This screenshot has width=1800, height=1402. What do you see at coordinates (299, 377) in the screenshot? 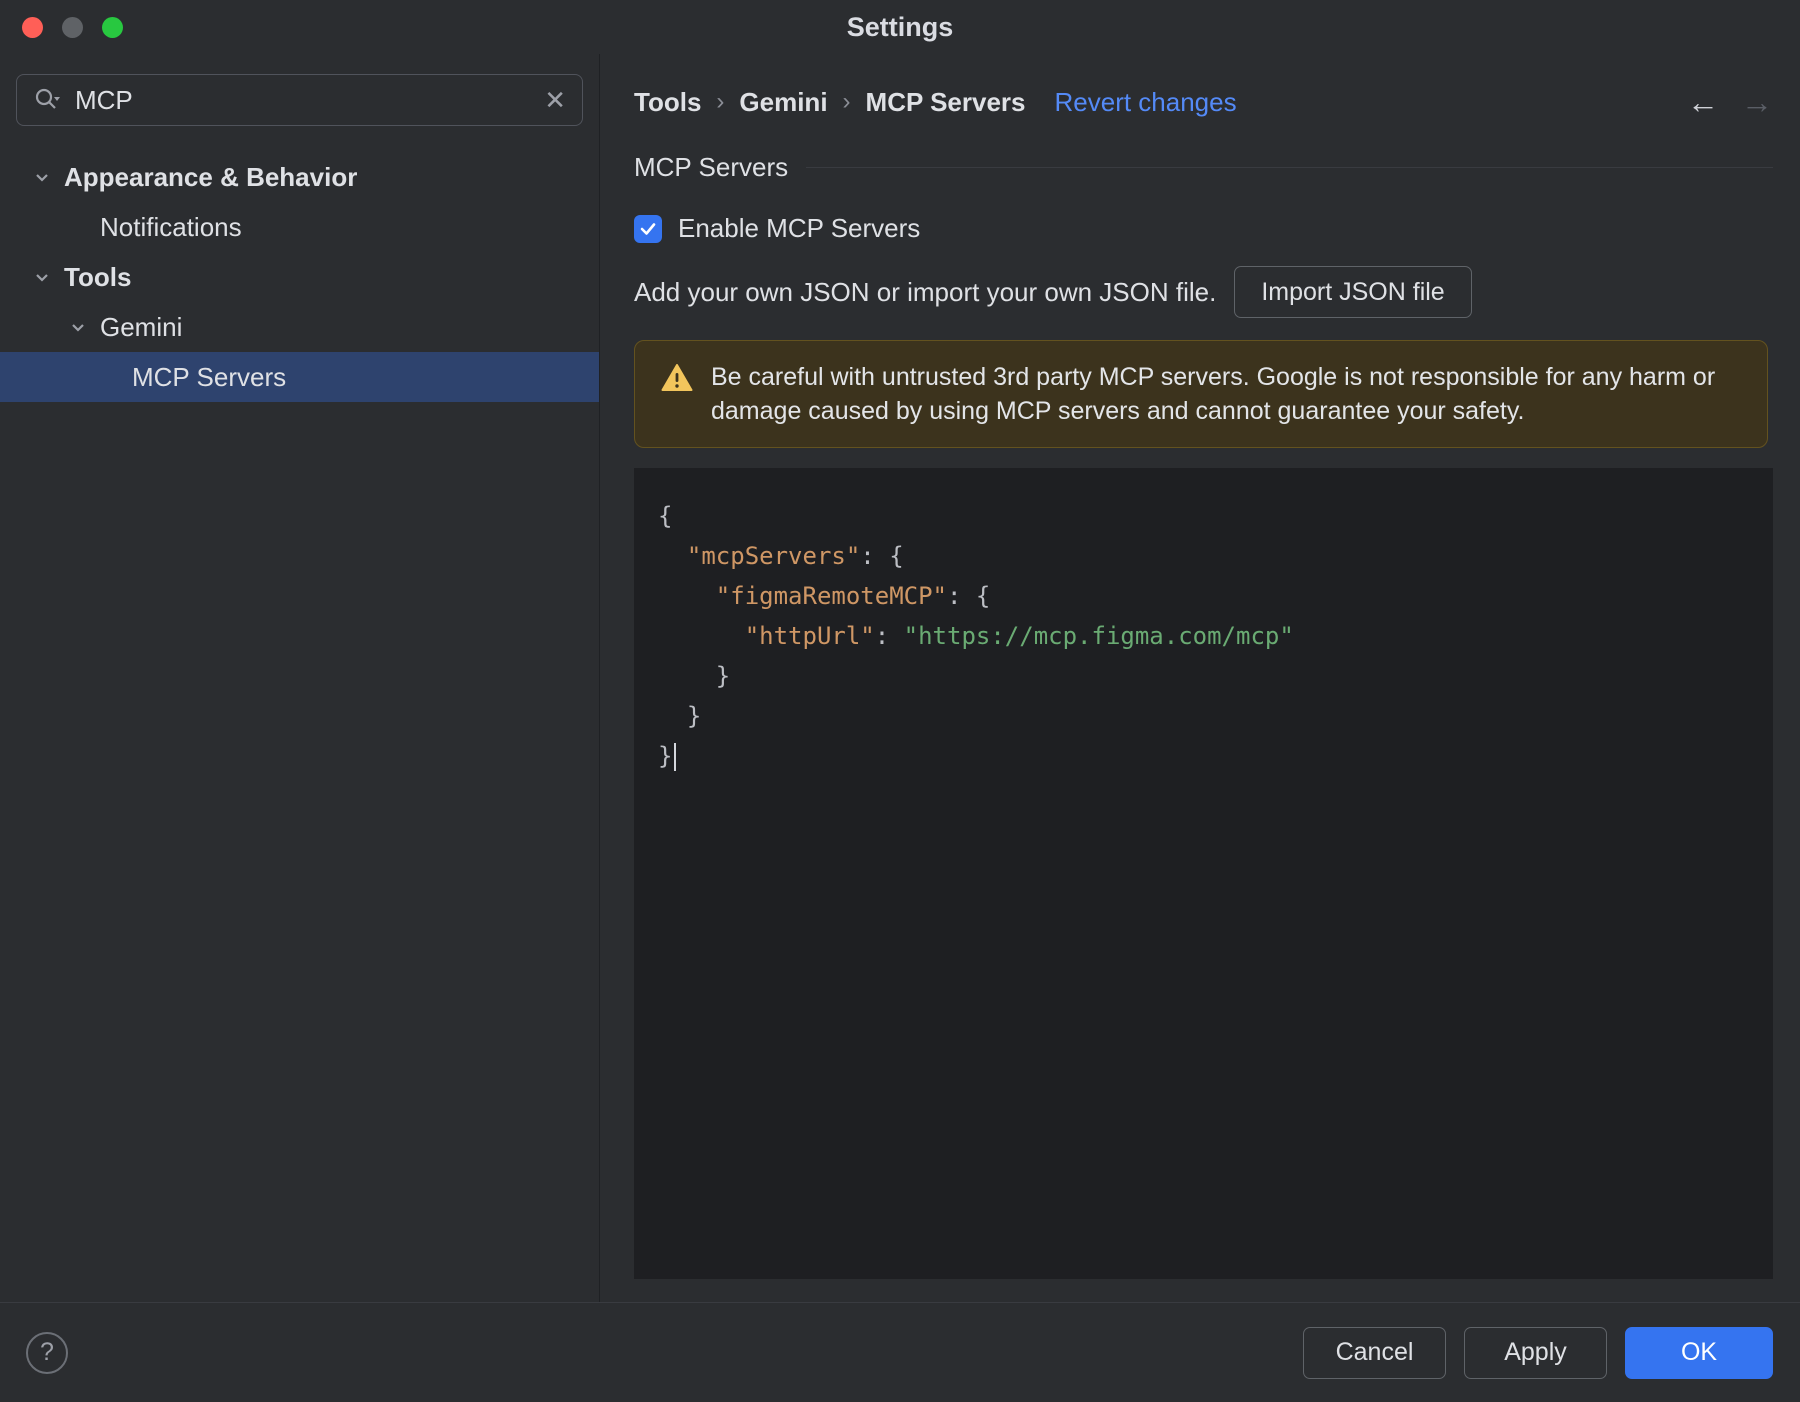
I see `sidebar-item-mcp-servers: MCP Servers` at bounding box center [299, 377].